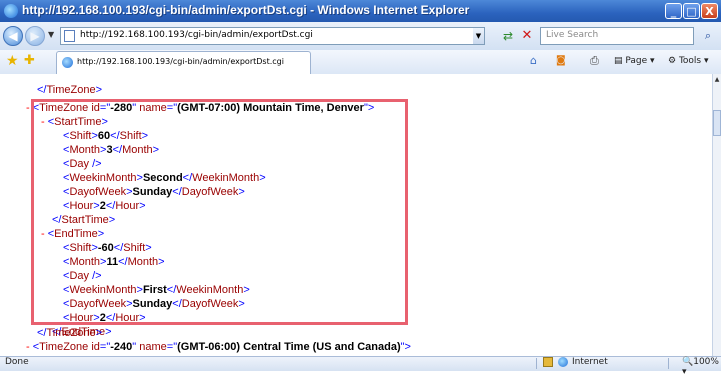 This screenshot has height=377, width=721. Describe the element at coordinates (706, 362) in the screenshot. I see `zoom-value: 100%` at that location.